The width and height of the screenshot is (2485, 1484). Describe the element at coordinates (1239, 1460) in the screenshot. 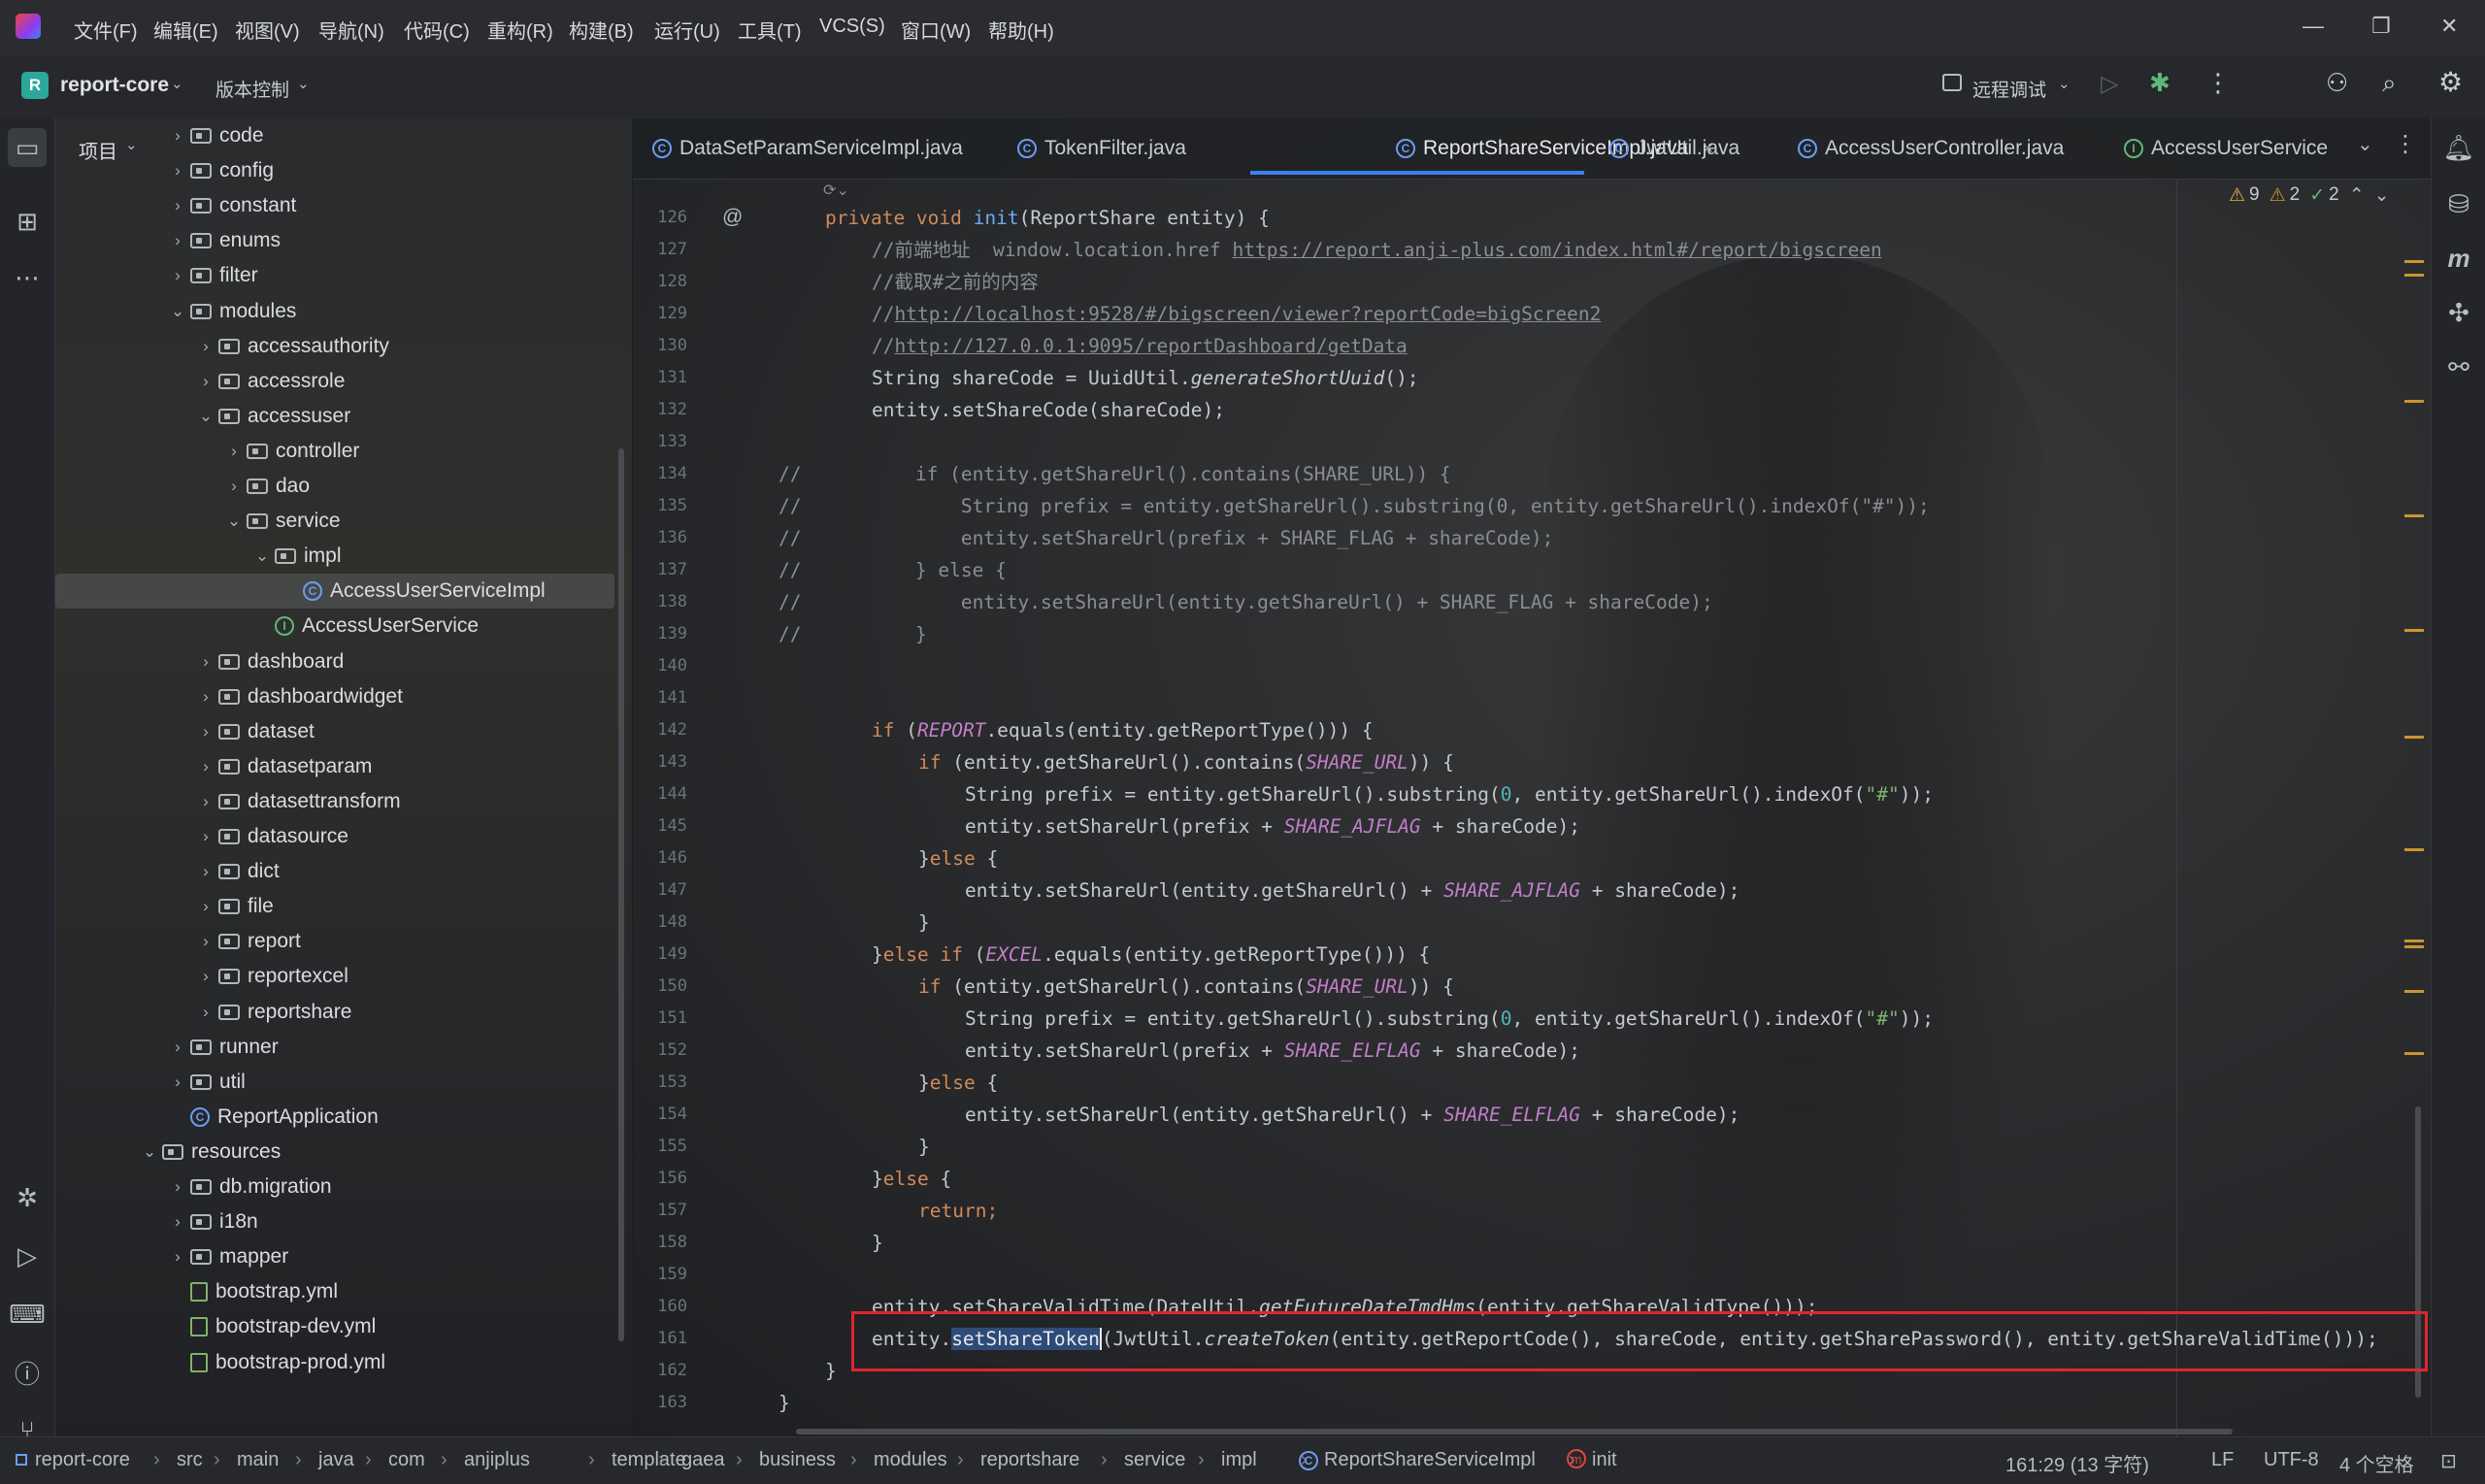

I see `breadcrumb-item: impl` at that location.